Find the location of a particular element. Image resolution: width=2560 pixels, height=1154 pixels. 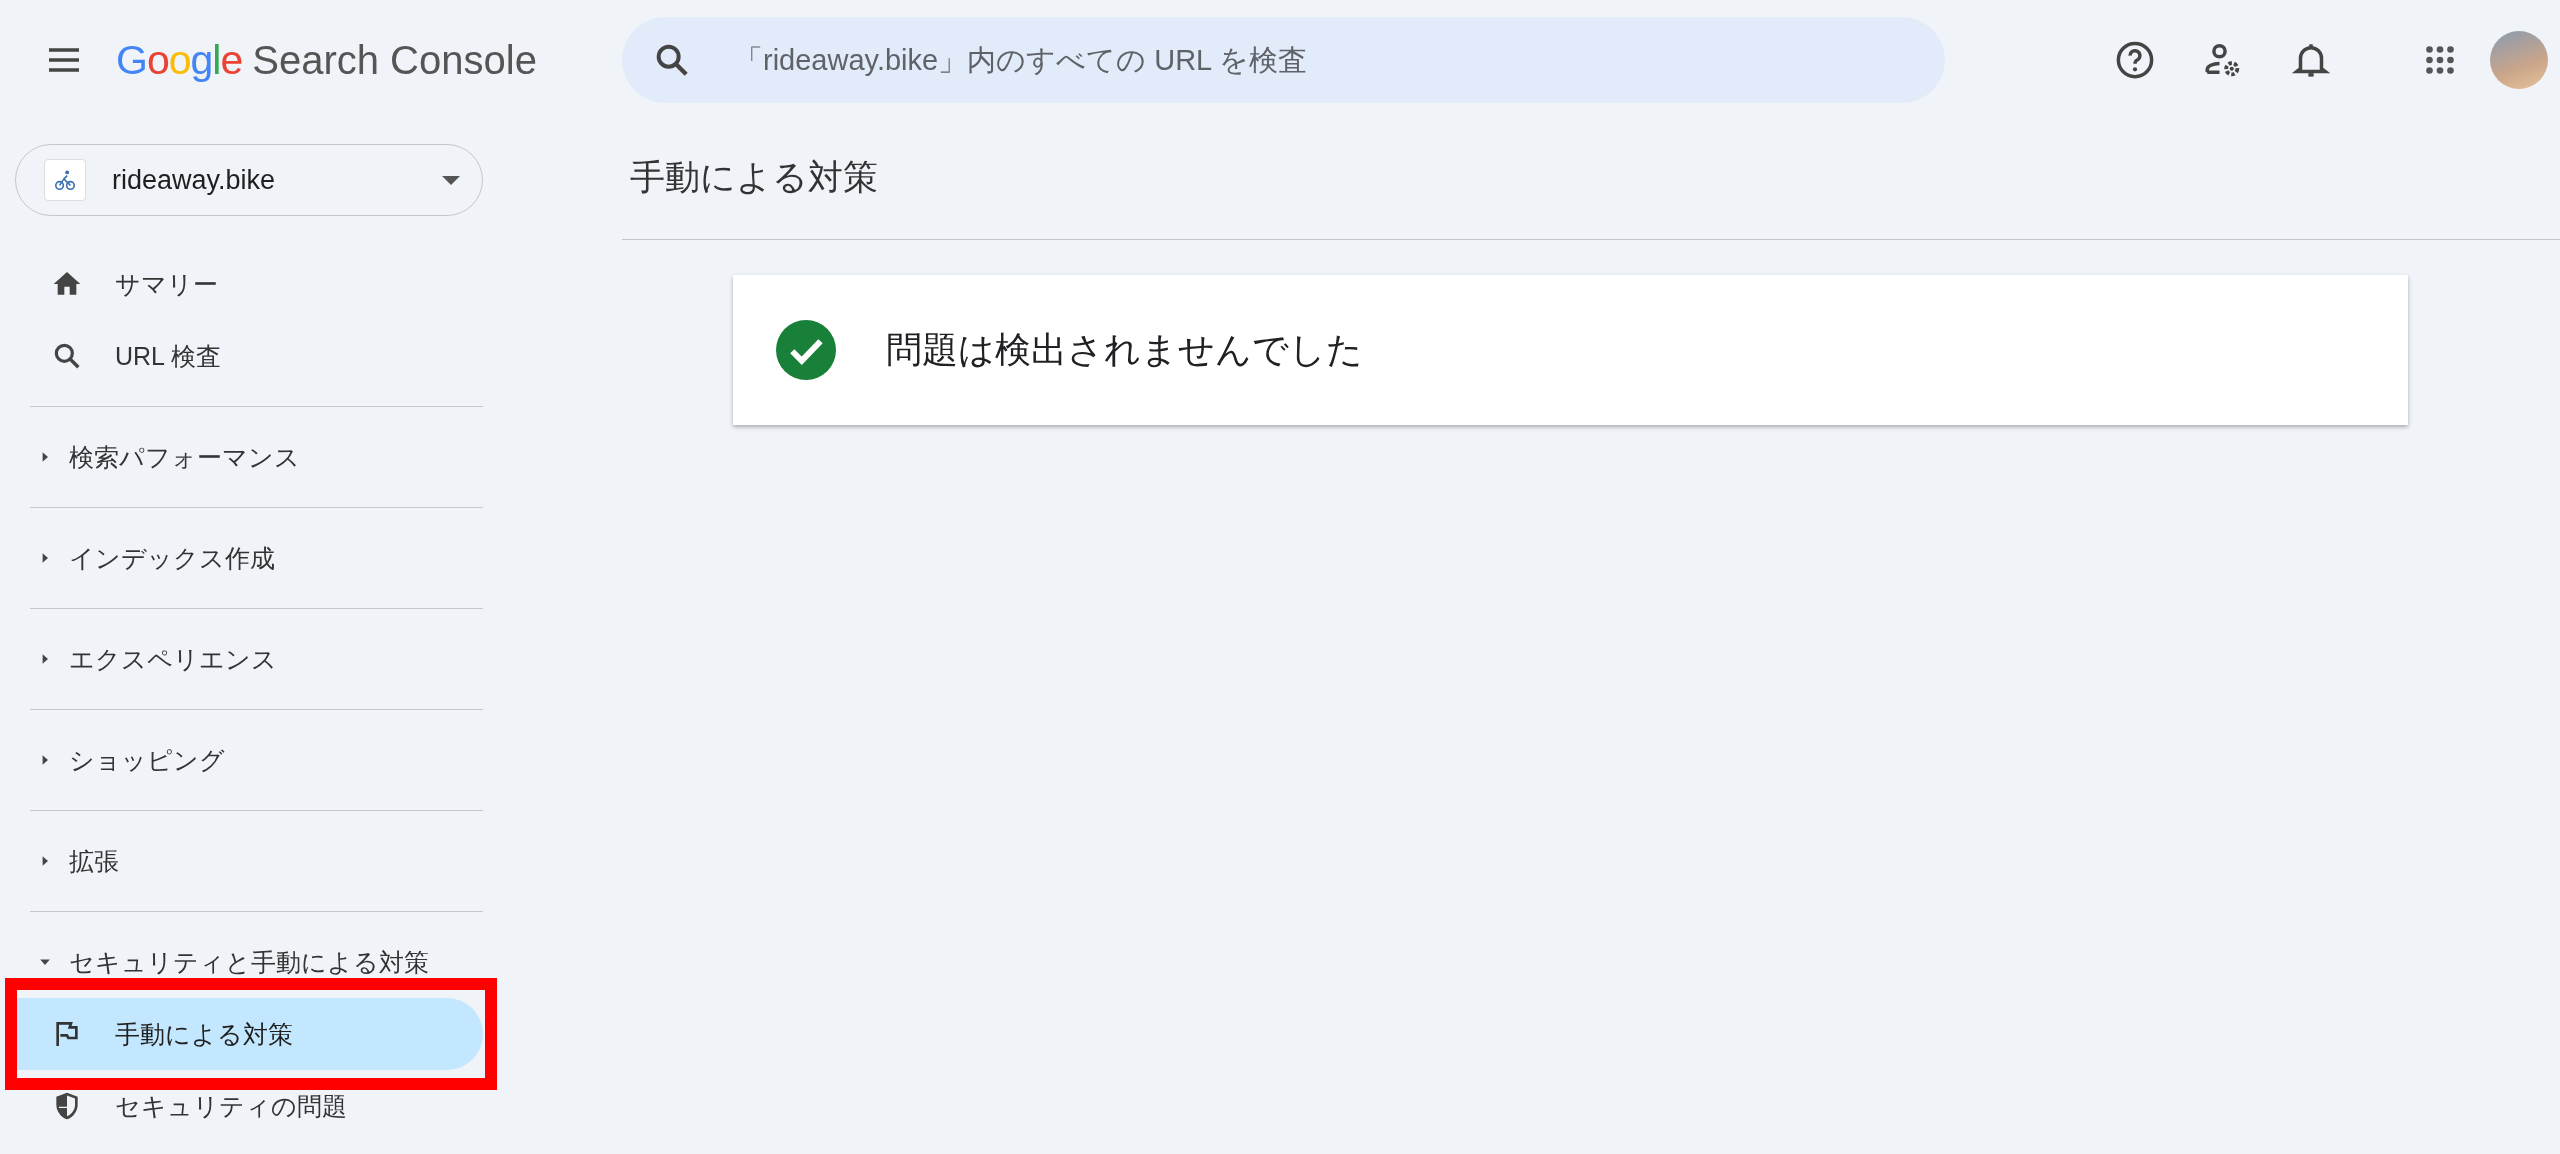

nav-section: ショッピング is located at coordinates (257, 760).